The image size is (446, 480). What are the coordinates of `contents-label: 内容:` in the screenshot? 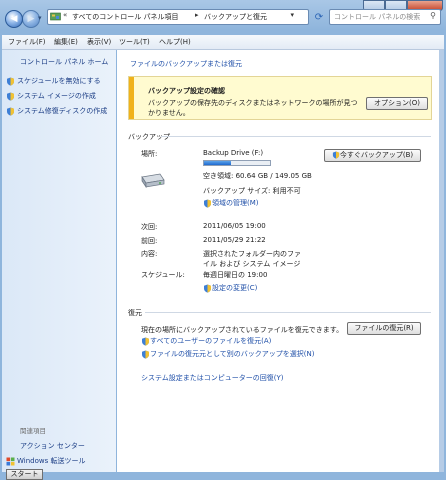 It's located at (149, 254).